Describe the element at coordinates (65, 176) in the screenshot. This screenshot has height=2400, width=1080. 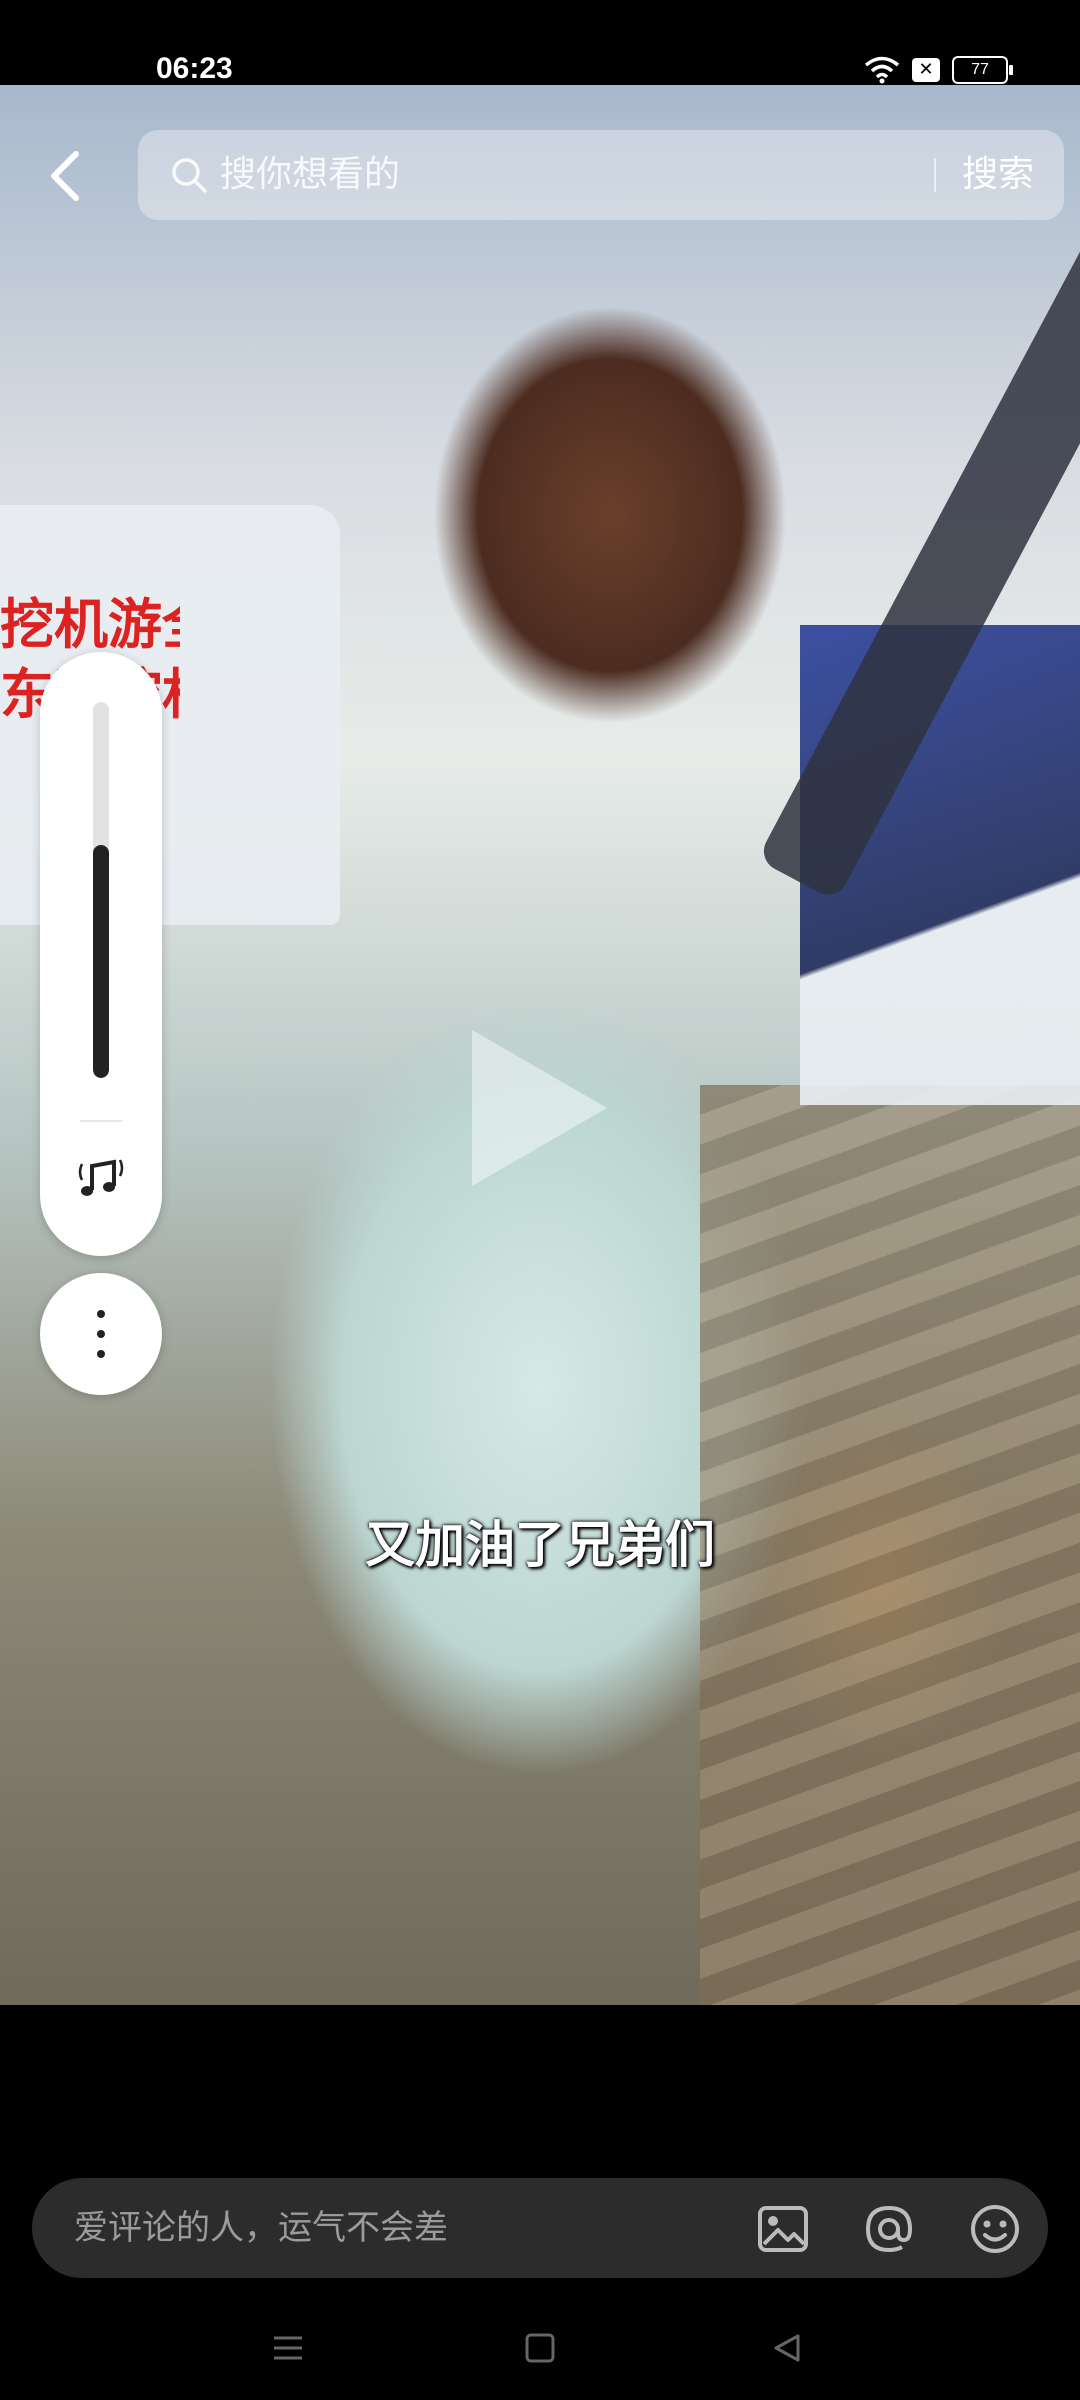
I see `back-arrow-icon` at that location.